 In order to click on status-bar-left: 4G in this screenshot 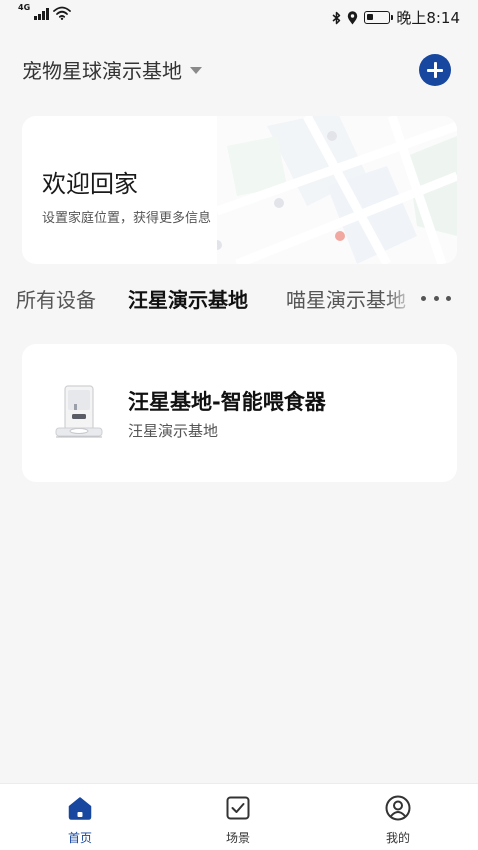, I will do `click(44, 11)`.